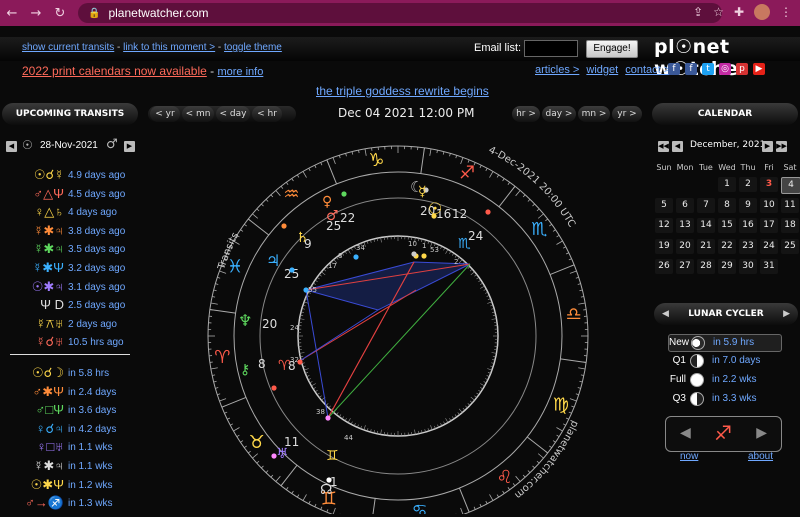 Image resolution: width=800 pixels, height=517 pixels. I want to click on next-year-button: yr >, so click(627, 114).